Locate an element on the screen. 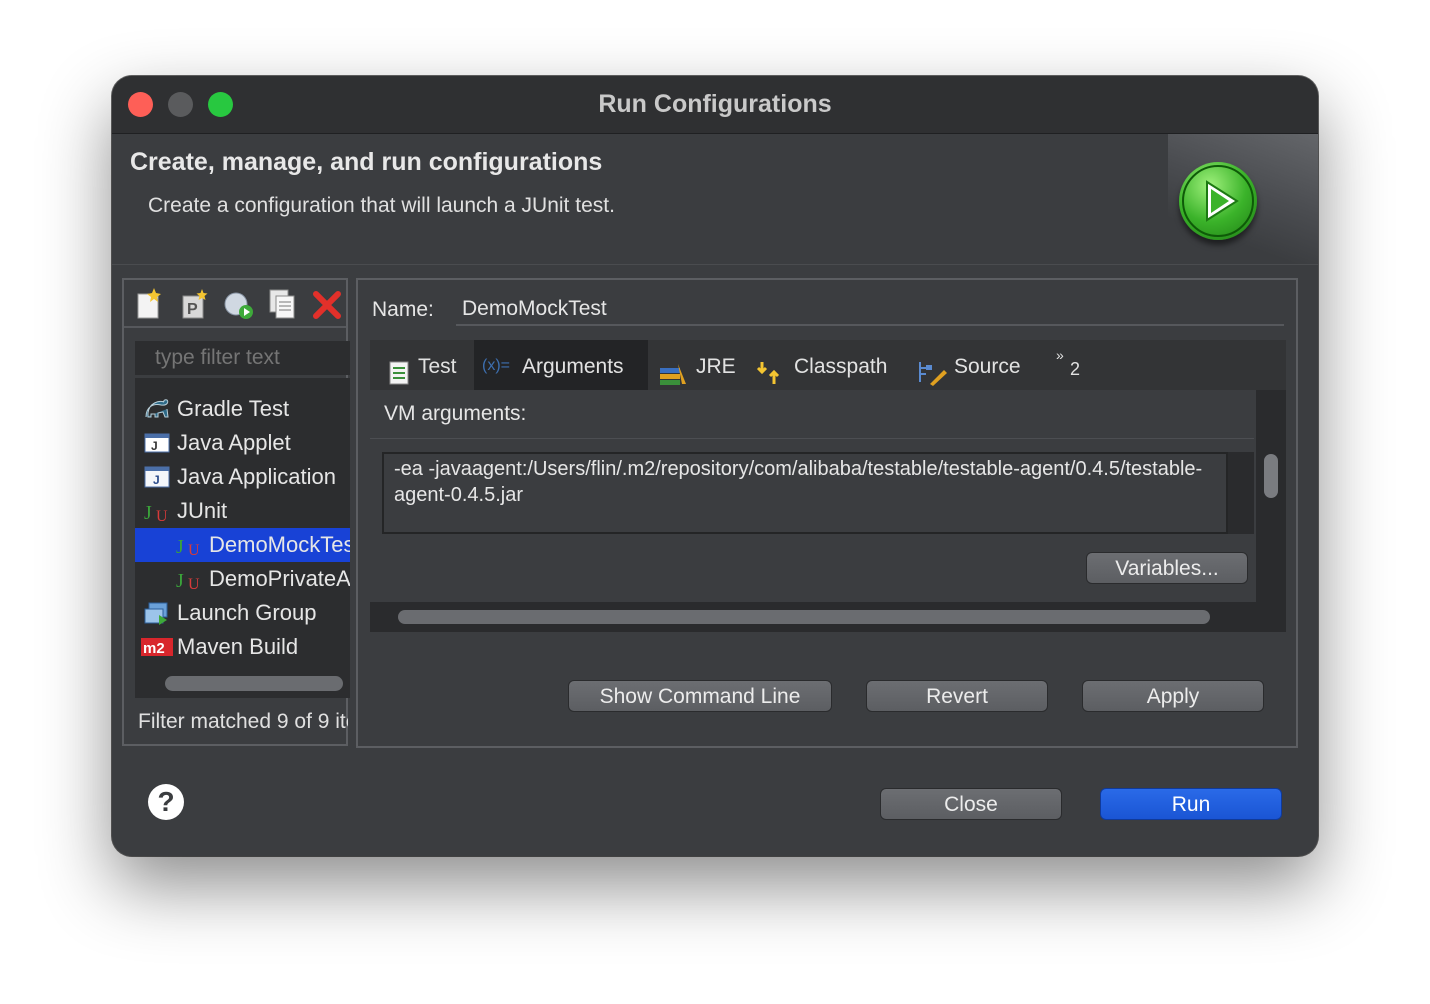 The image size is (1430, 1004). configuration-list-panel: P Gradle Test J is located at coordinates (236, 512).